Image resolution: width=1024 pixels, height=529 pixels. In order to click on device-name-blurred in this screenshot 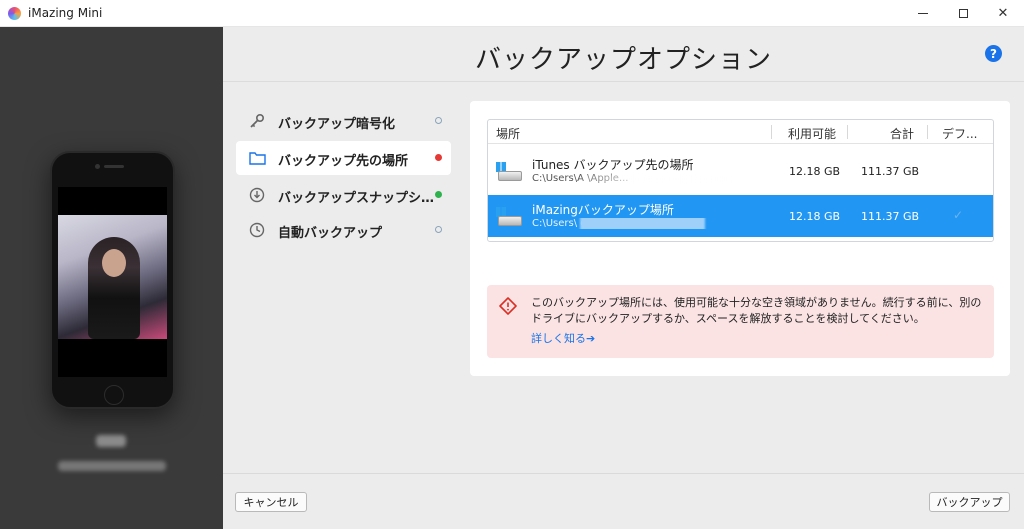, I will do `click(111, 441)`.